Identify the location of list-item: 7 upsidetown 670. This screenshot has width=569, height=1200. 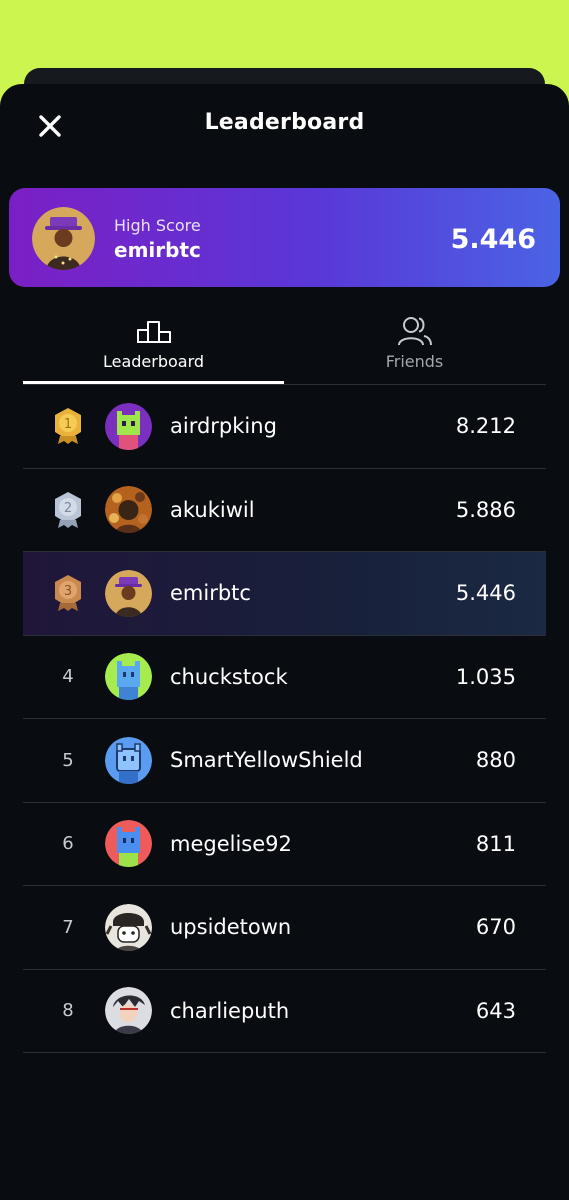
(284, 928).